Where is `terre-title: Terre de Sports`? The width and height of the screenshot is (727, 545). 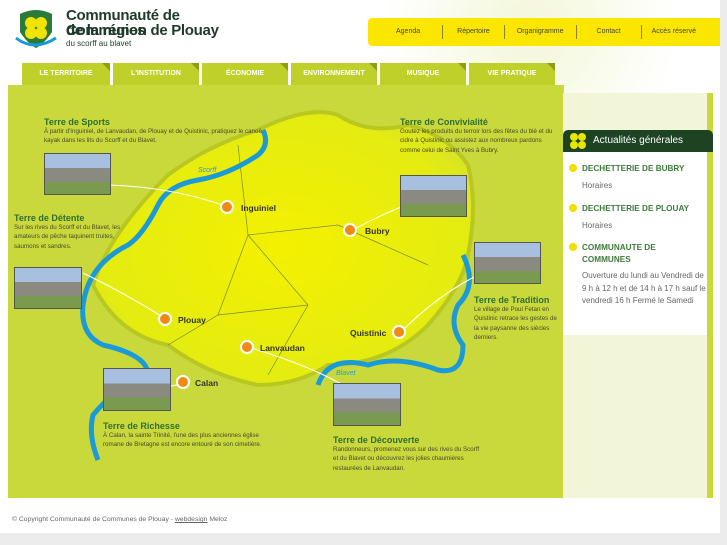
terre-title: Terre de Sports is located at coordinates (77, 122).